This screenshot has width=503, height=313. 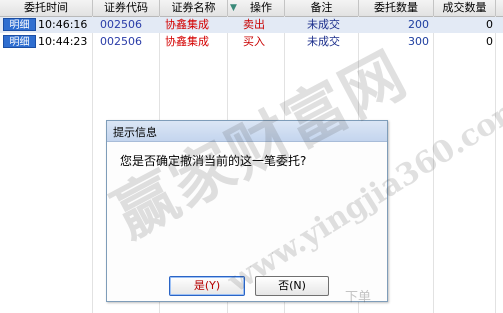 I want to click on col-header-code: 证券代码, so click(x=126, y=8).